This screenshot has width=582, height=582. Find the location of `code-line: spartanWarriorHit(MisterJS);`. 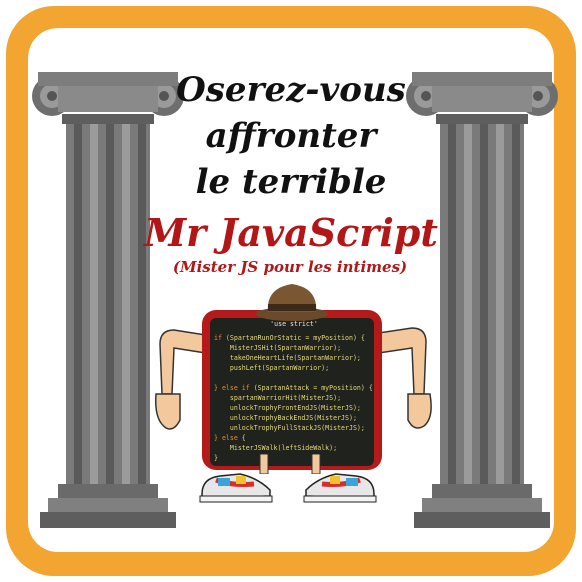

code-line: spartanWarriorHit(MisterJS); is located at coordinates (294, 398).